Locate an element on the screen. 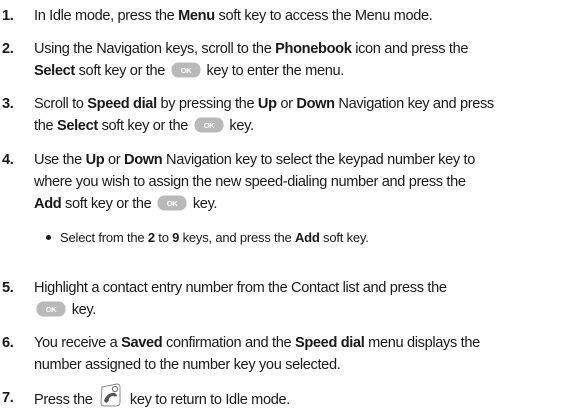  text-run: soft key to access the Menu mode. is located at coordinates (323, 16).